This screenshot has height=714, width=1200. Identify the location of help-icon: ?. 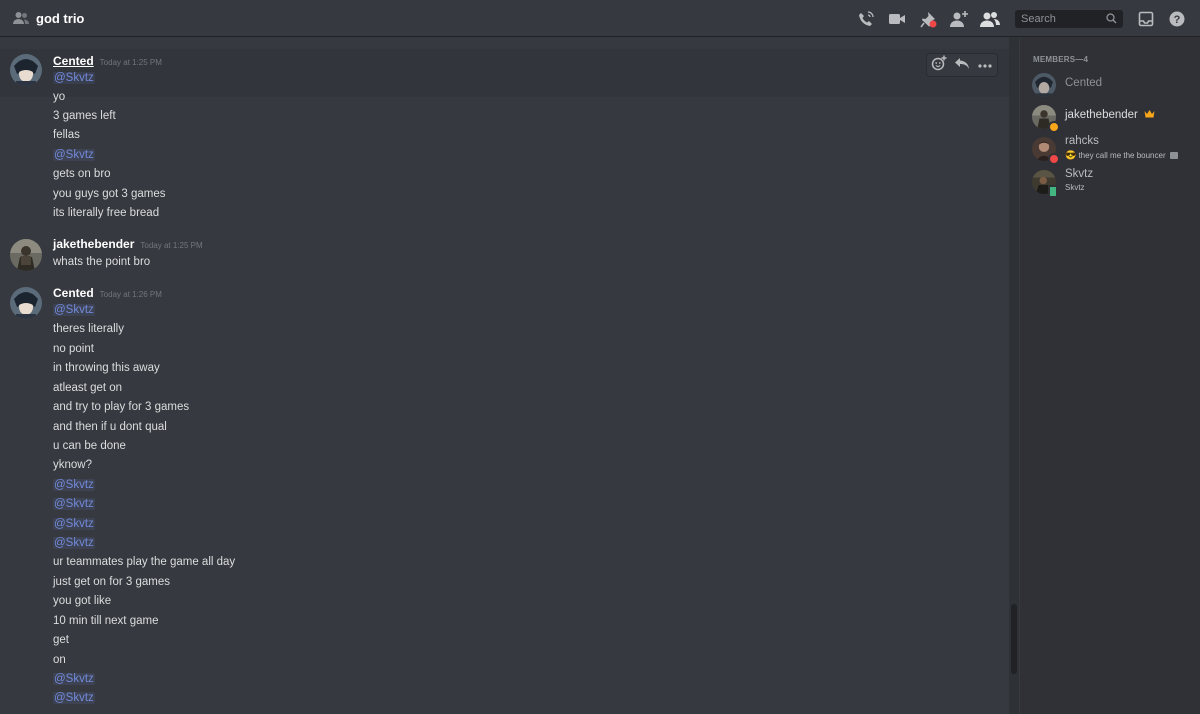
(1177, 19).